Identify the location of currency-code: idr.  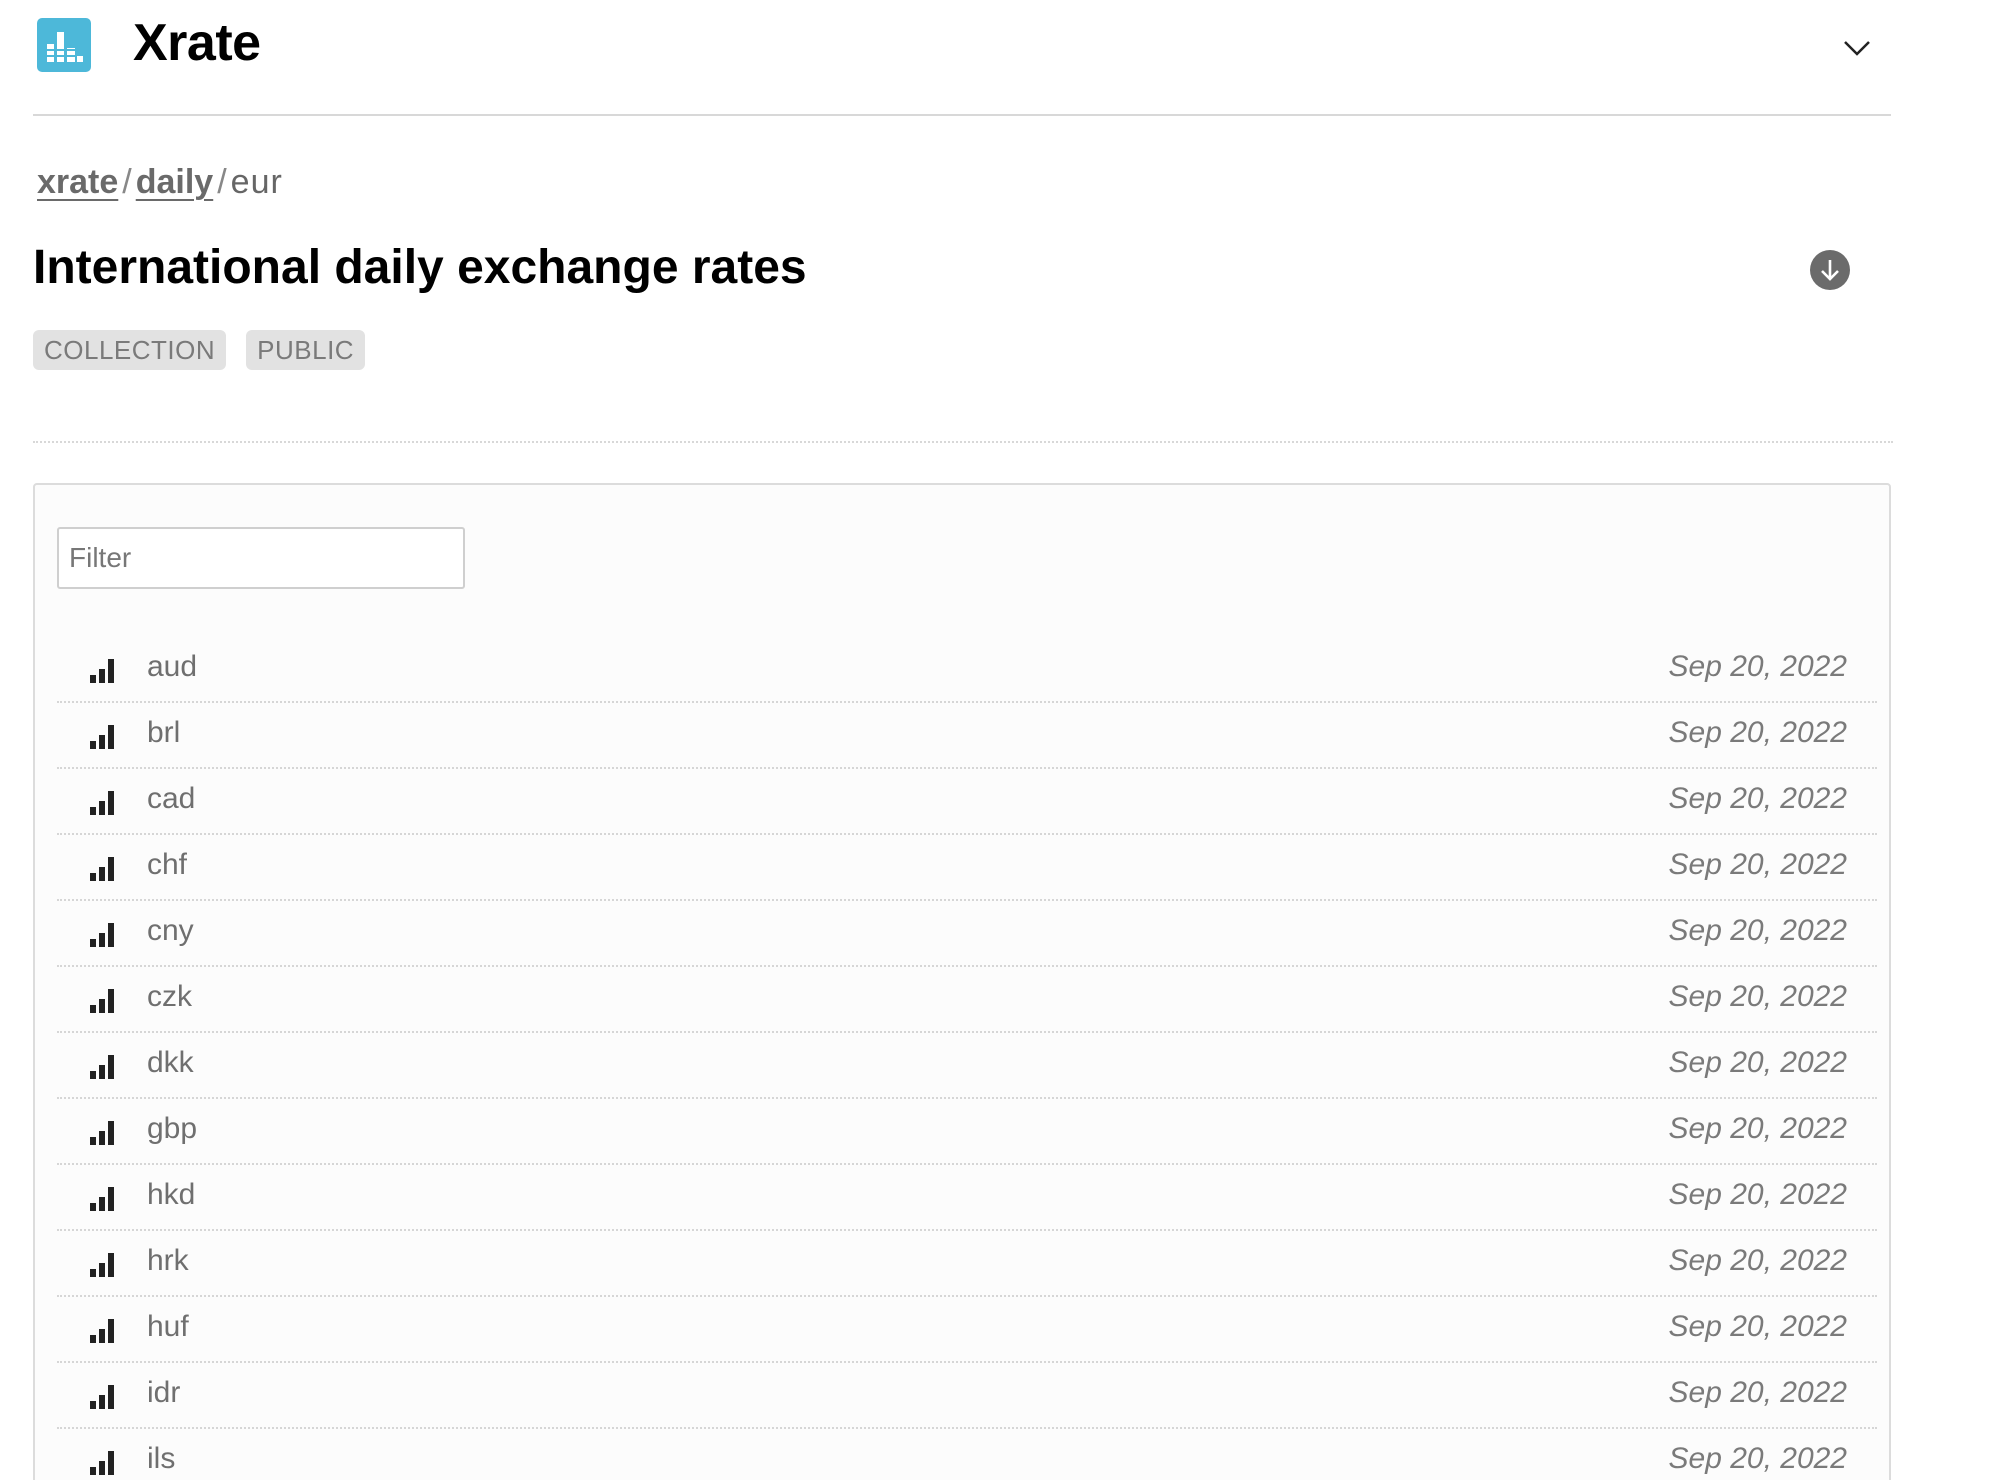
(164, 1392).